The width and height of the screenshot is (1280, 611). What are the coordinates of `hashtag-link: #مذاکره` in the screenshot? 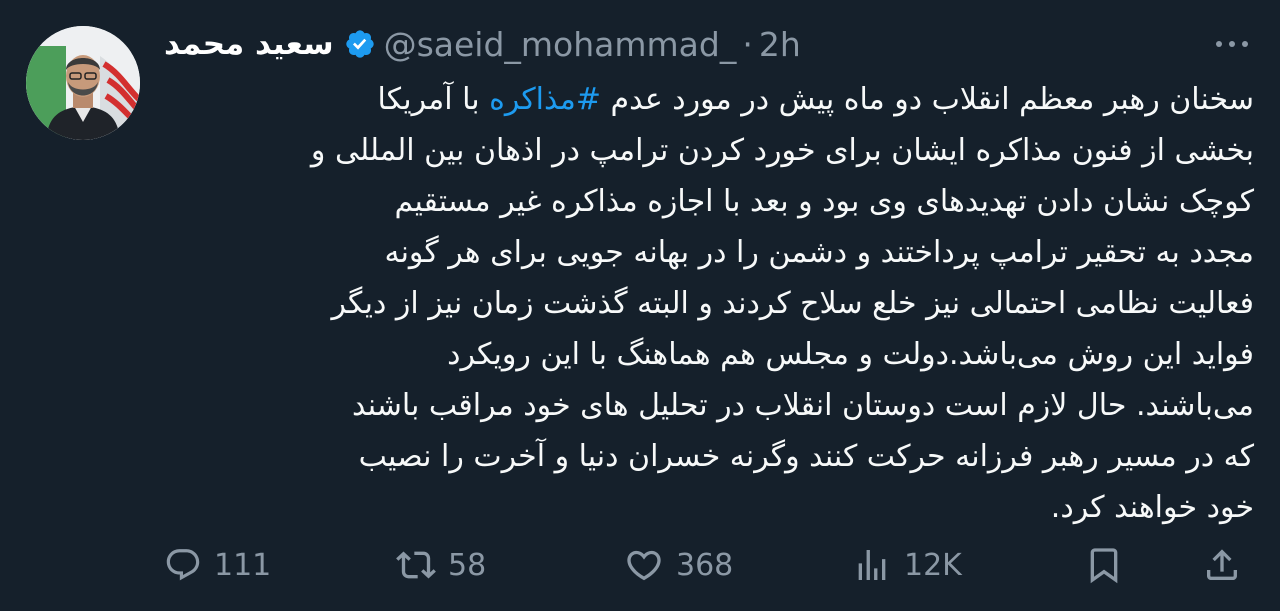 It's located at (545, 99).